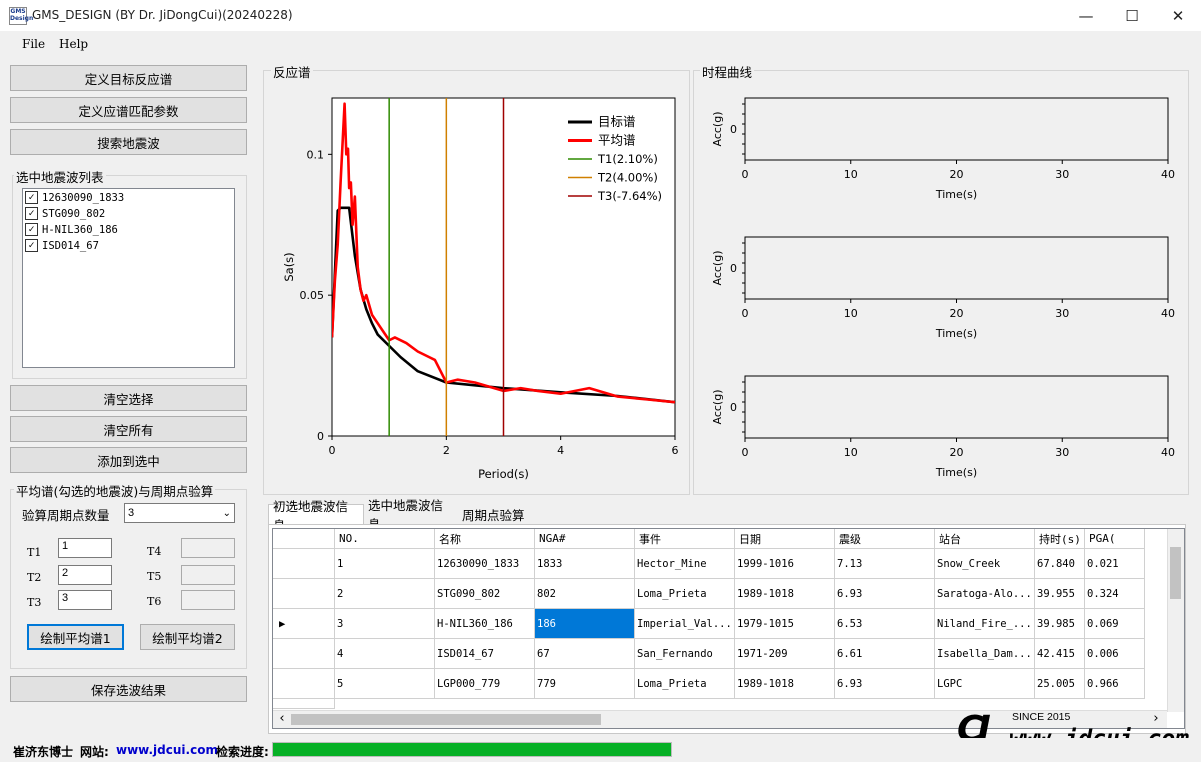  I want to click on list-item: ✓ STG090_802, so click(65, 213).